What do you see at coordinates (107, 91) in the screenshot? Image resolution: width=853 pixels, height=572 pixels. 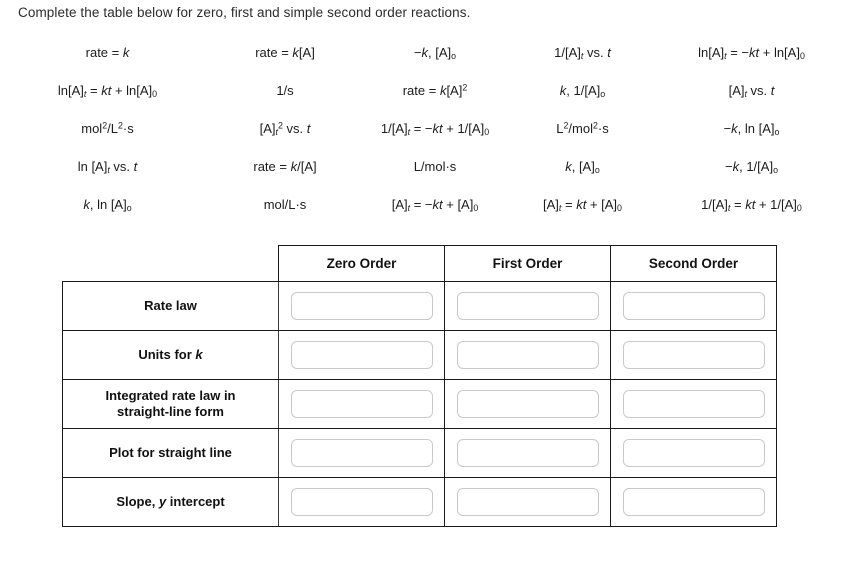 I see `answer-bank-item-lnA-eq-kt-plus-lnA0: ln[A]t = kt + ln[A]0` at bounding box center [107, 91].